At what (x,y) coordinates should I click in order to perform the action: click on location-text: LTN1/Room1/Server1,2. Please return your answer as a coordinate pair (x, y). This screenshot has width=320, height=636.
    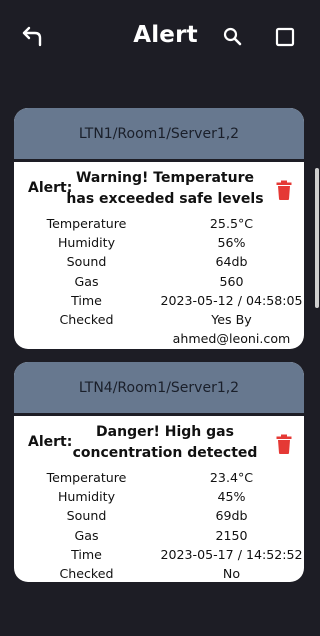
    Looking at the image, I should click on (159, 133).